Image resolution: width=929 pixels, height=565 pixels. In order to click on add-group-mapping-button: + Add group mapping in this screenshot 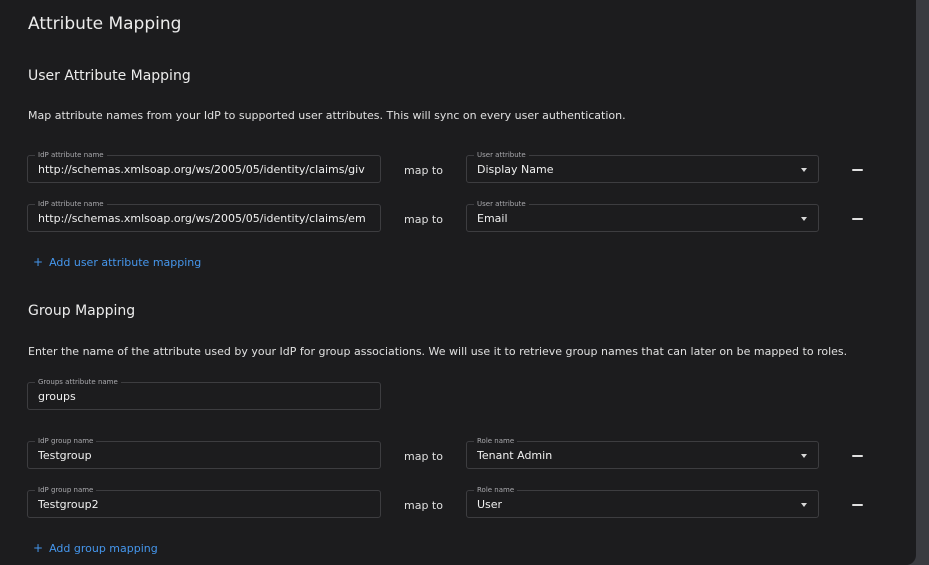, I will do `click(95, 548)`.